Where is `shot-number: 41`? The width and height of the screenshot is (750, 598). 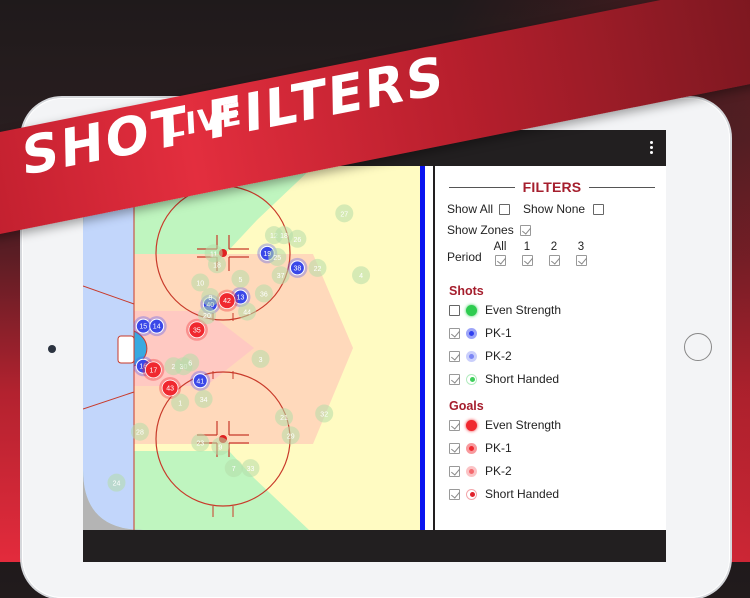
shot-number: 41 is located at coordinates (200, 381).